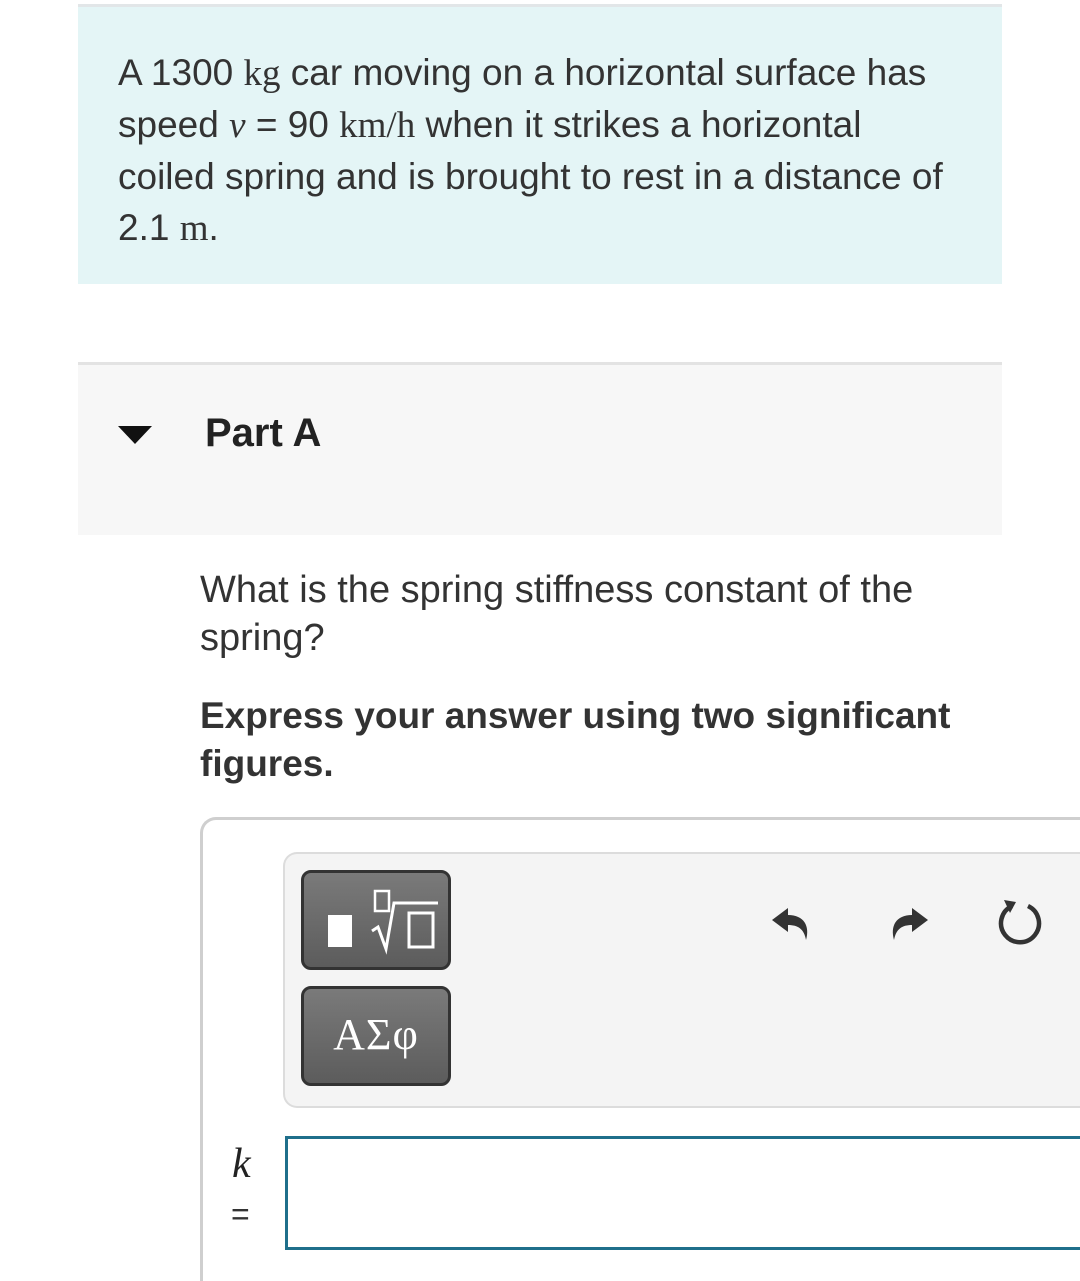 The image size is (1080, 1281). Describe the element at coordinates (262, 73) in the screenshot. I see `problem-mass-unit: kg` at that location.